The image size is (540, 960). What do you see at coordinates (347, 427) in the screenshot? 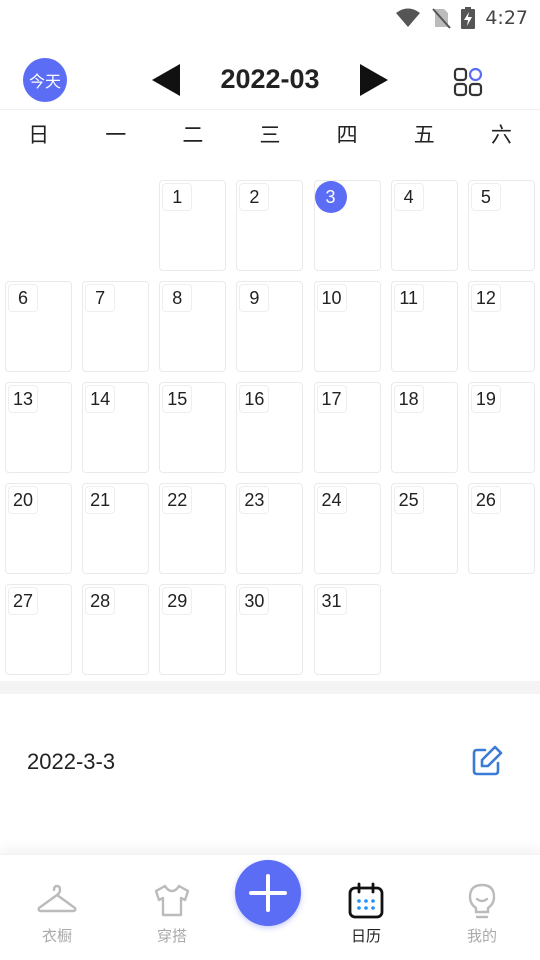
I see `calendar-day: 17` at bounding box center [347, 427].